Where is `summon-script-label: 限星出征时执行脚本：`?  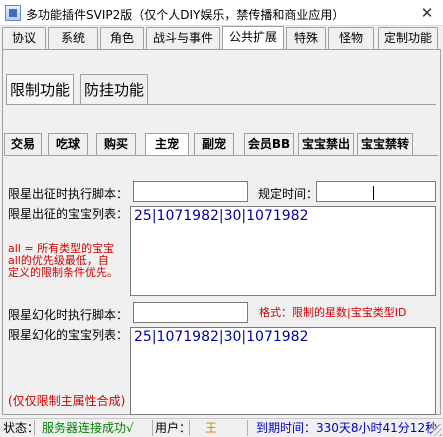
summon-script-label: 限星出征时执行脚本： is located at coordinates (68, 194).